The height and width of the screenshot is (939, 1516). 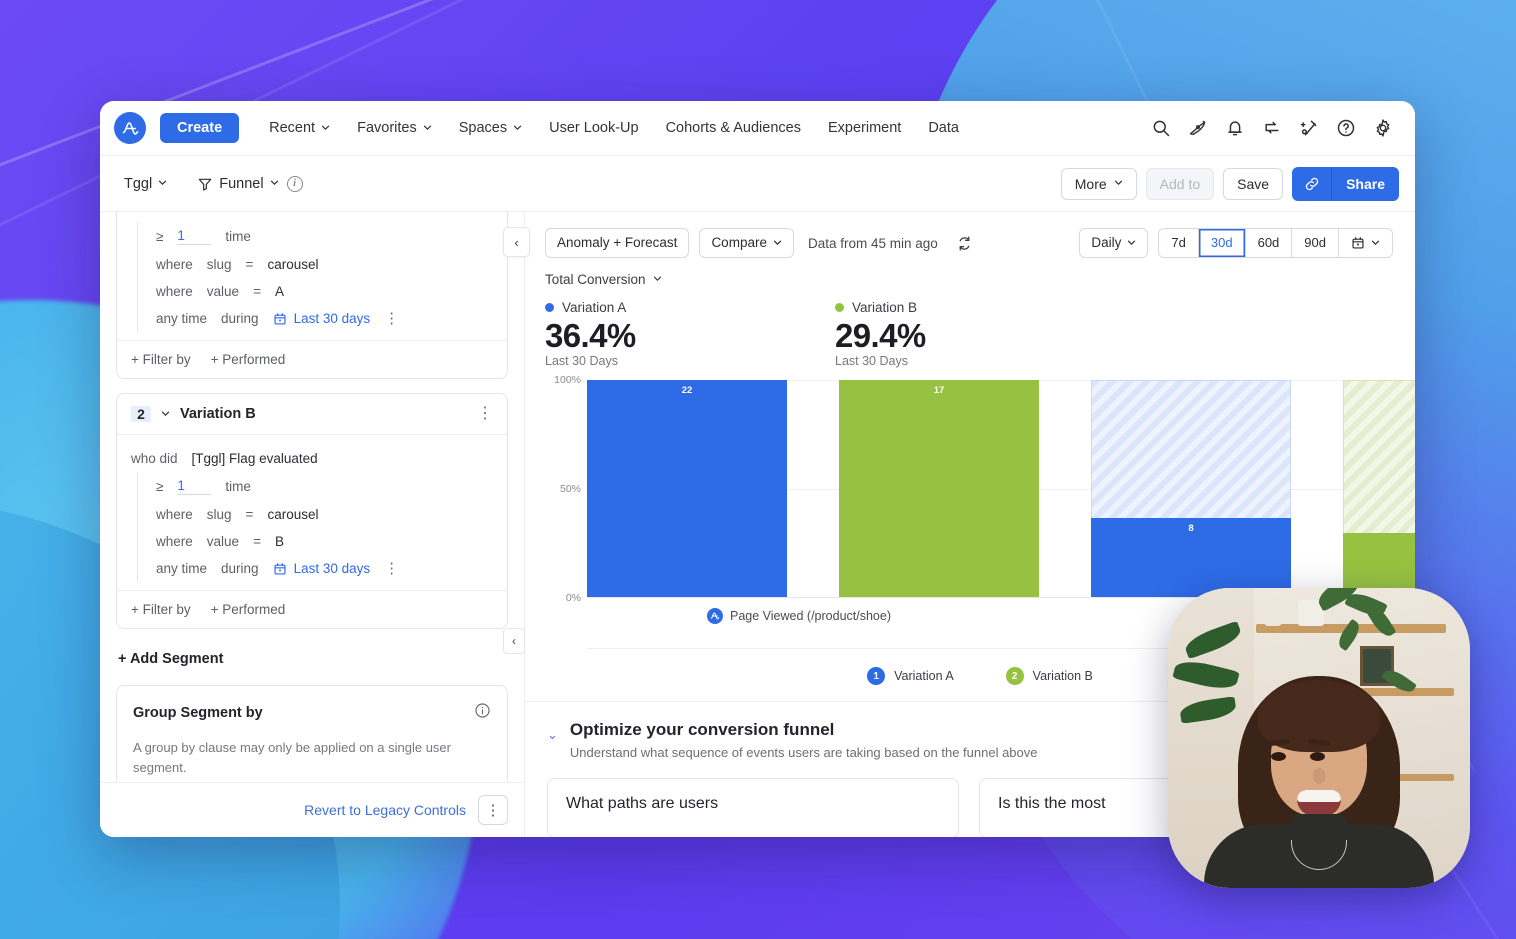 I want to click on info-icon: i, so click(x=294, y=183).